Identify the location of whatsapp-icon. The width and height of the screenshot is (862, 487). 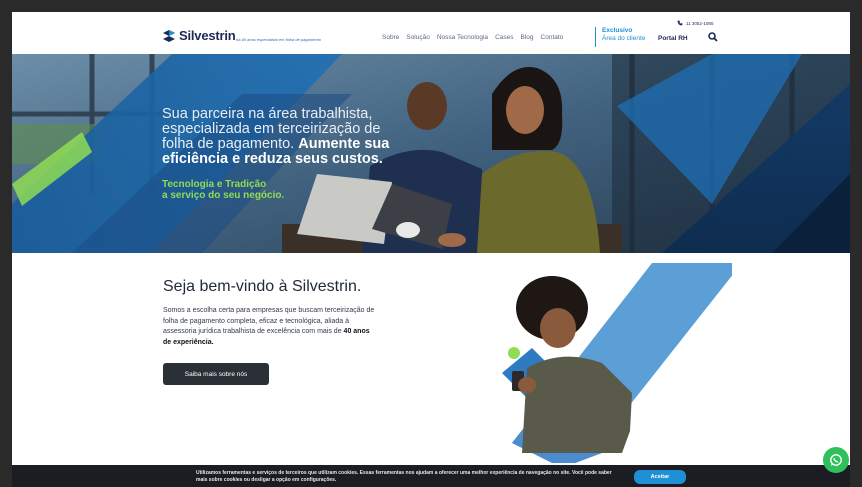
(836, 460).